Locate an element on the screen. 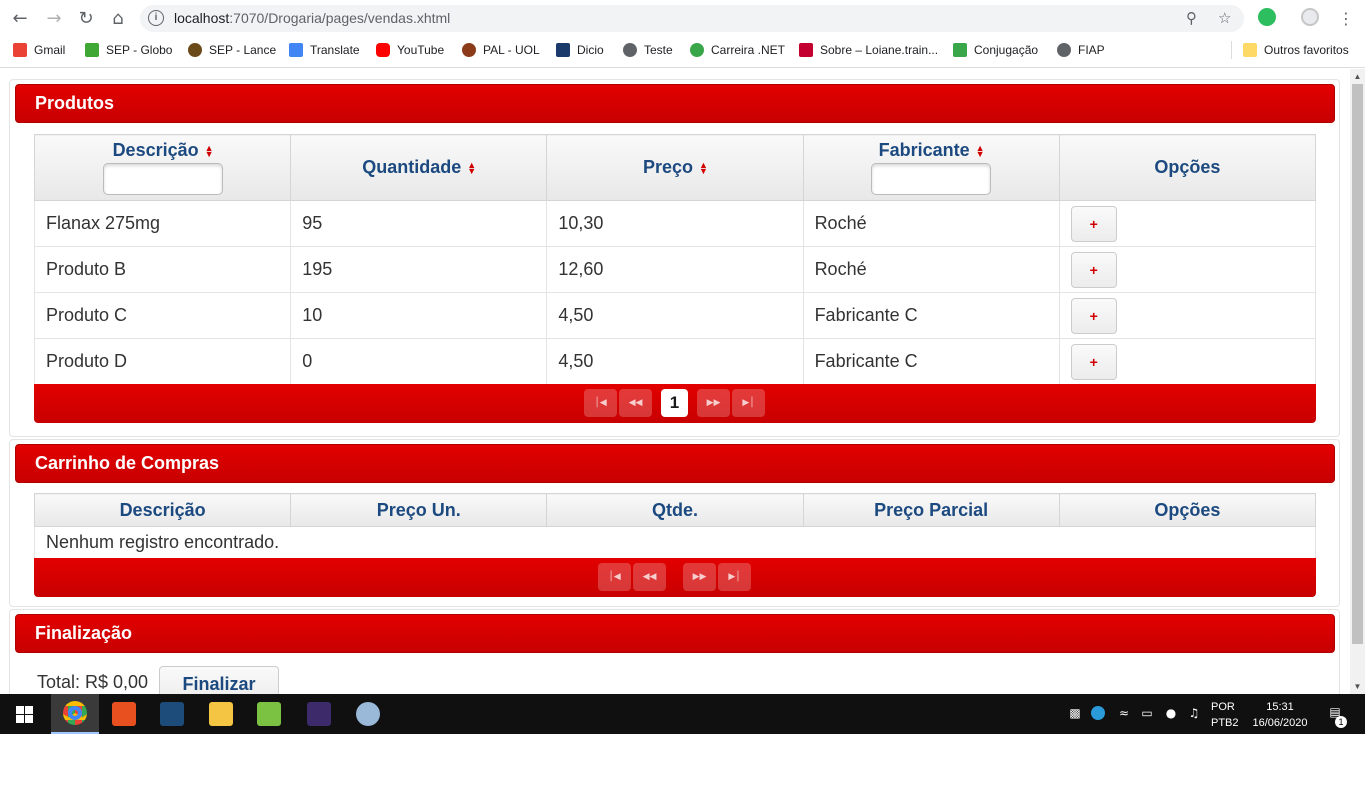  bookmark-fiap: FIAP is located at coordinates (1081, 50).